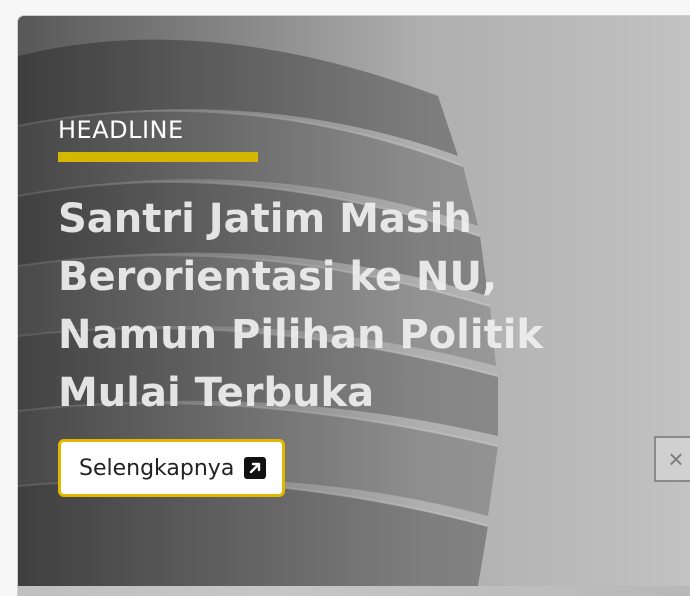 The image size is (690, 596). Describe the element at coordinates (255, 468) in the screenshot. I see `external-link-icon` at that location.